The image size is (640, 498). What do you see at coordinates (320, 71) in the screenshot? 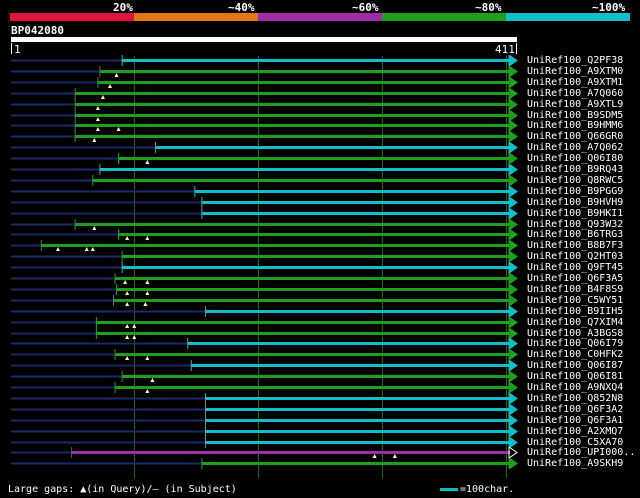
I see `hit-row: UniRef100_A9XTM0` at bounding box center [320, 71].